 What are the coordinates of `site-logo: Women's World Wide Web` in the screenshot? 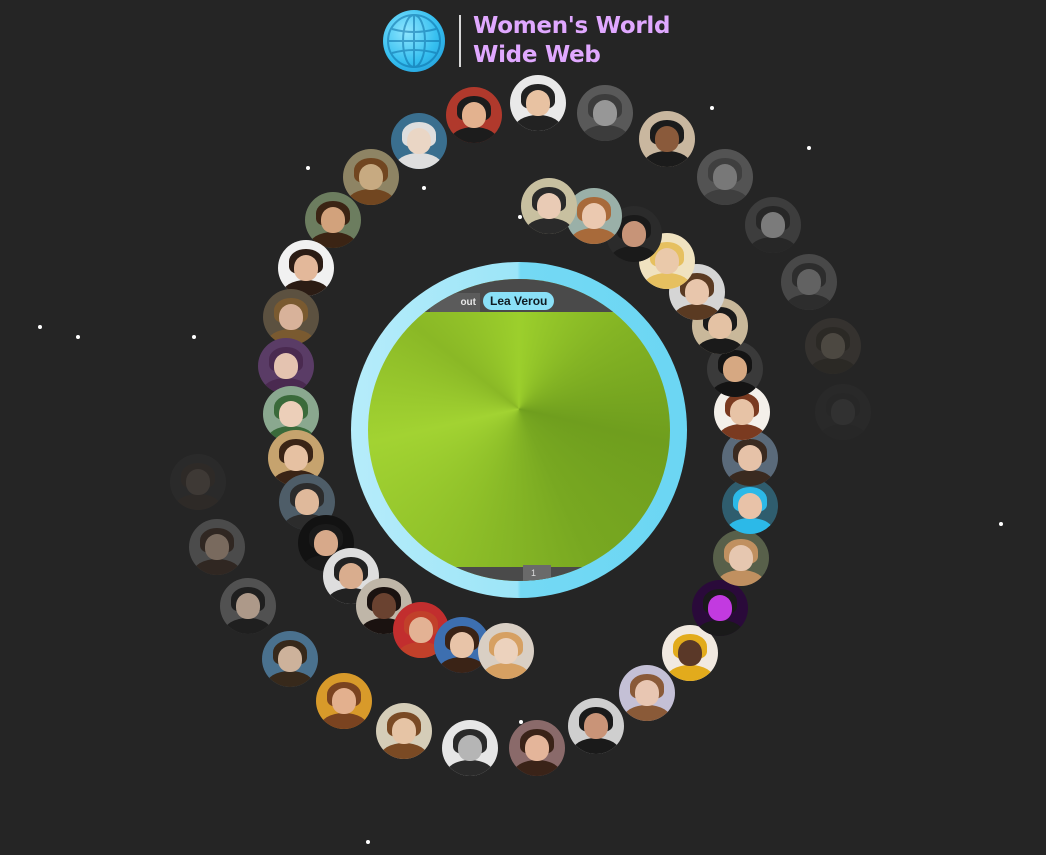 It's located at (526, 41).